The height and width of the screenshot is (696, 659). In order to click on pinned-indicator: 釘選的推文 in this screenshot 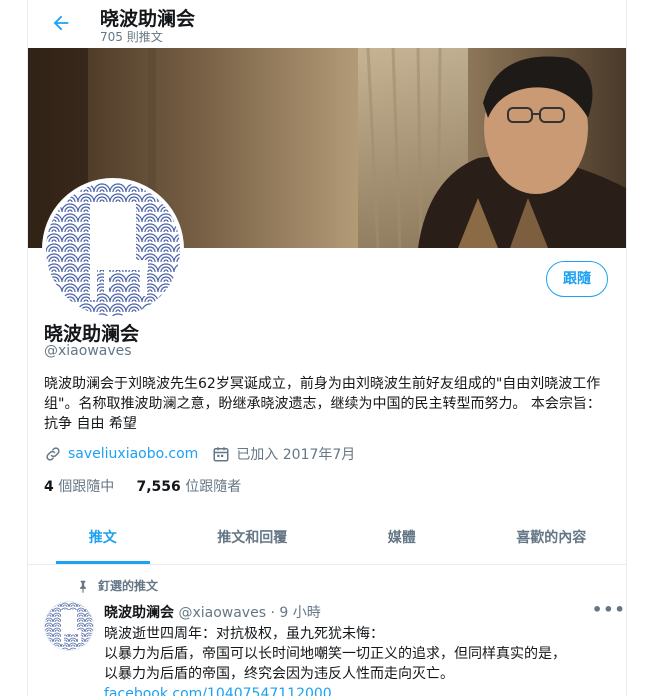, I will do `click(117, 585)`.